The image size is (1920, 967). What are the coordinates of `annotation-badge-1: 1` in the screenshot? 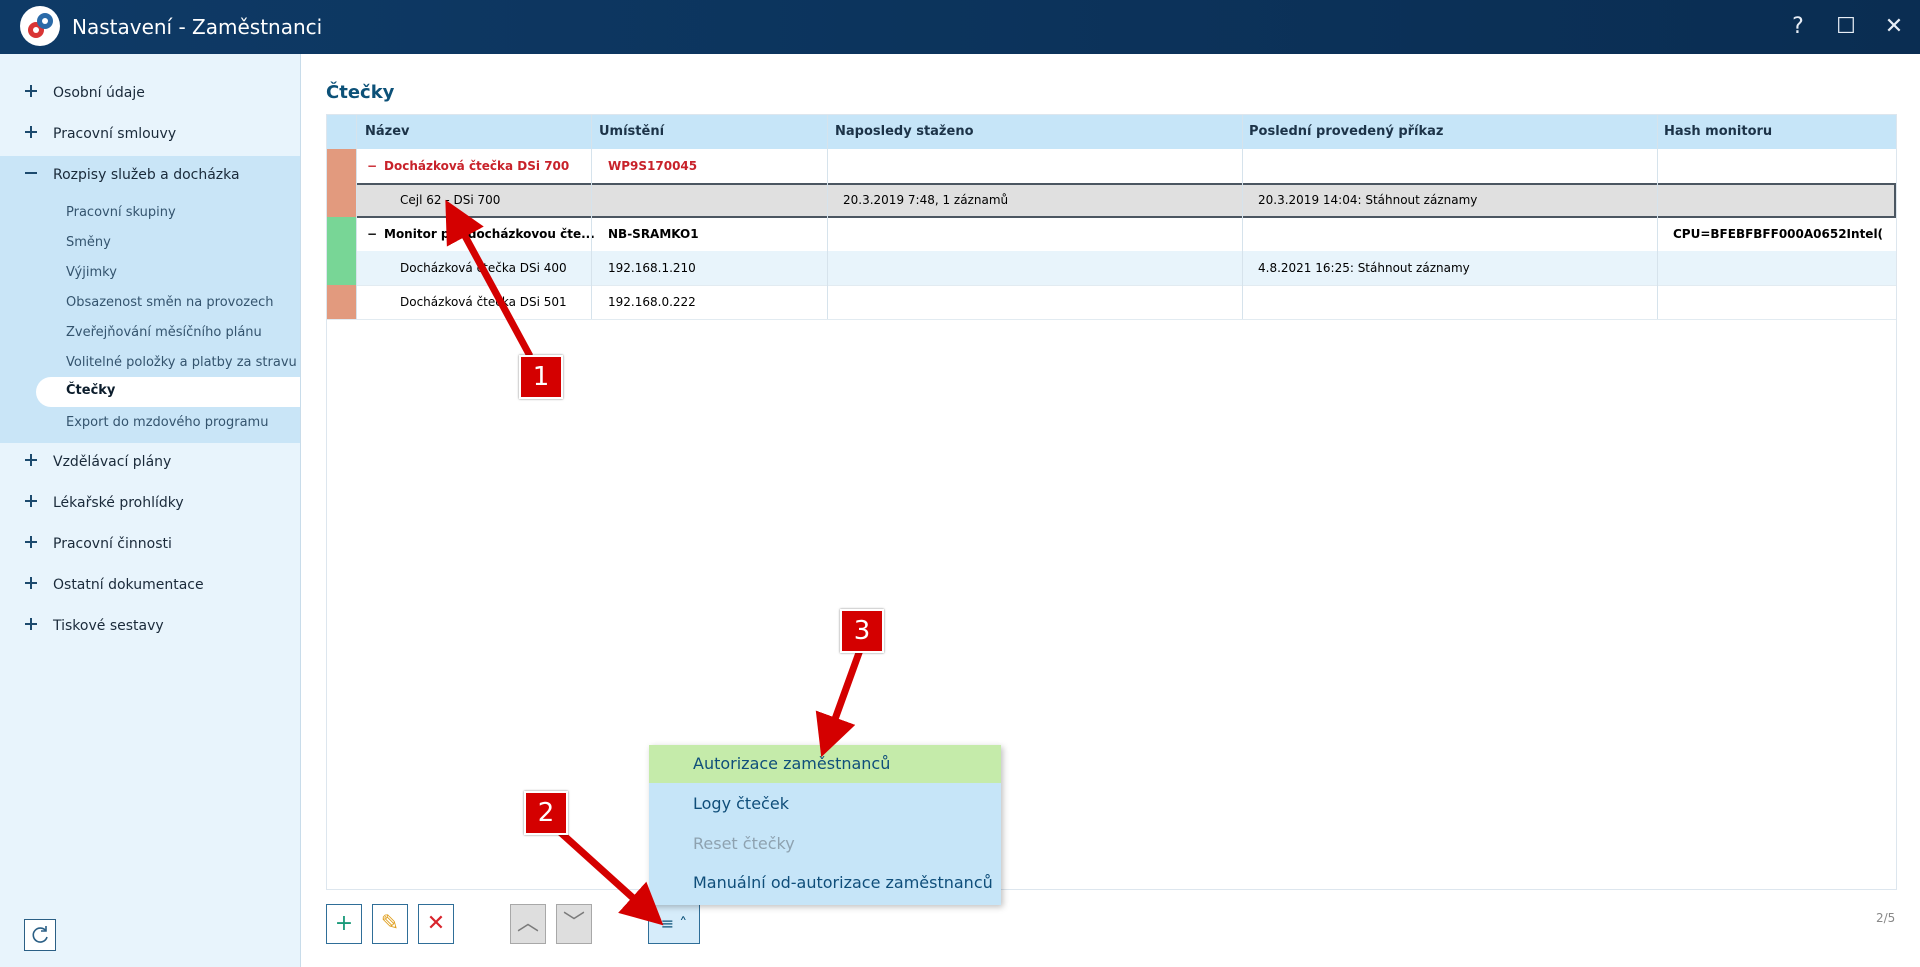 It's located at (541, 377).